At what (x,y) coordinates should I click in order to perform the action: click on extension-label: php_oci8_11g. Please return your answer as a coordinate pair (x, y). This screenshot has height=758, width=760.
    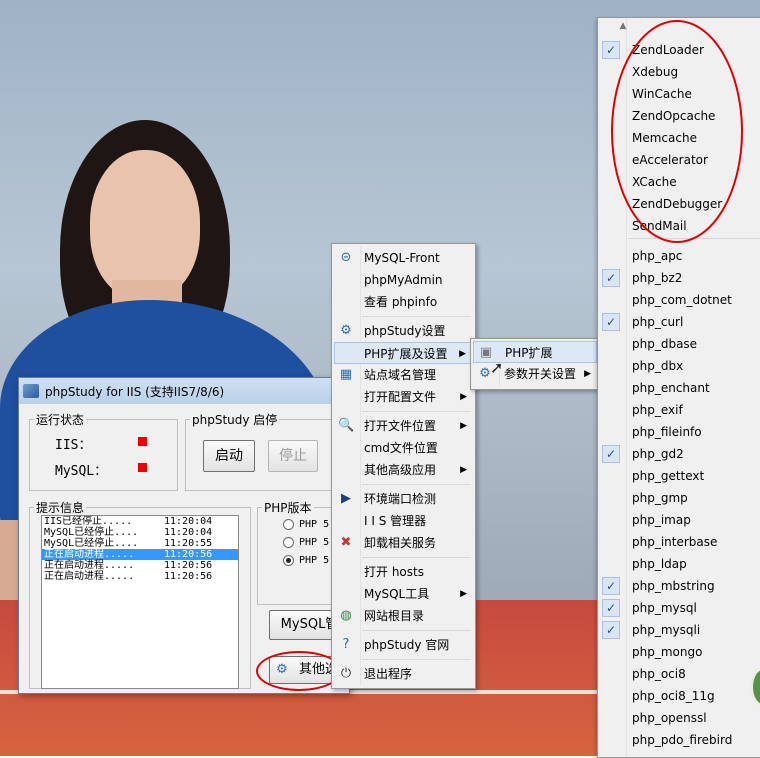
    Looking at the image, I should click on (673, 696).